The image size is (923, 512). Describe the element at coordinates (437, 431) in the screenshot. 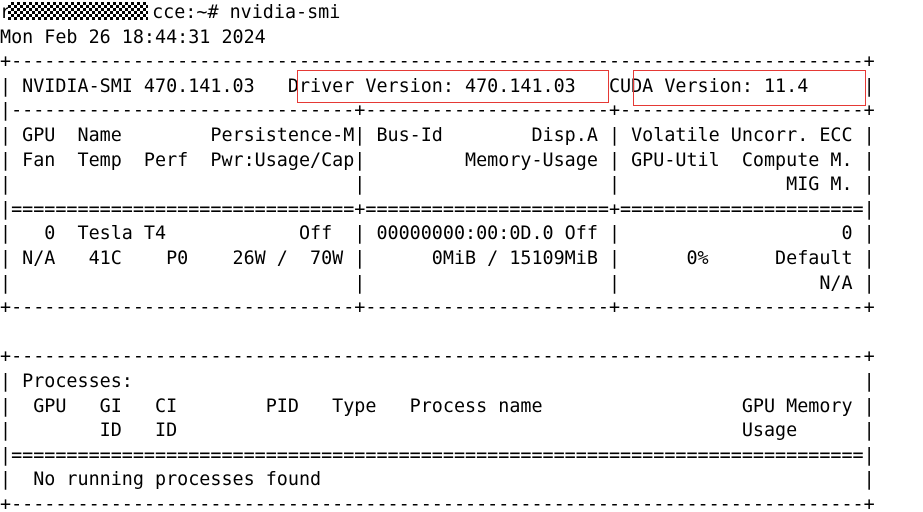

I see `output-line: | ID ID Usage |` at that location.